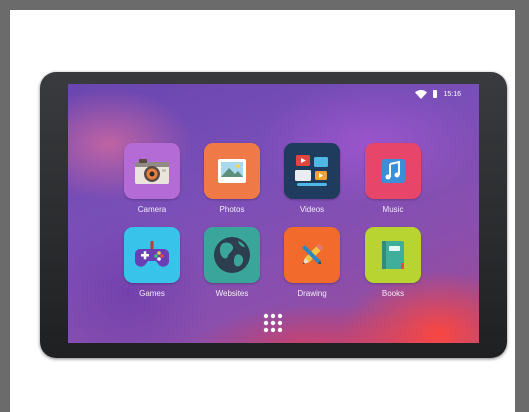  I want to click on video-icon, so click(311, 170).